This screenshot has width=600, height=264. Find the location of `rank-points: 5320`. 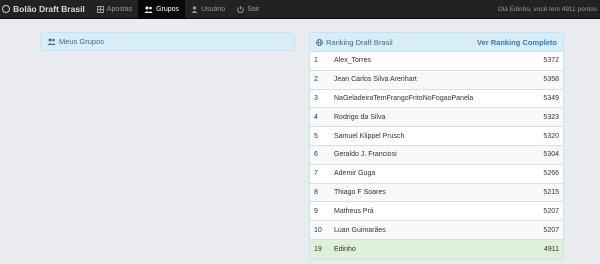

rank-points: 5320 is located at coordinates (551, 136).